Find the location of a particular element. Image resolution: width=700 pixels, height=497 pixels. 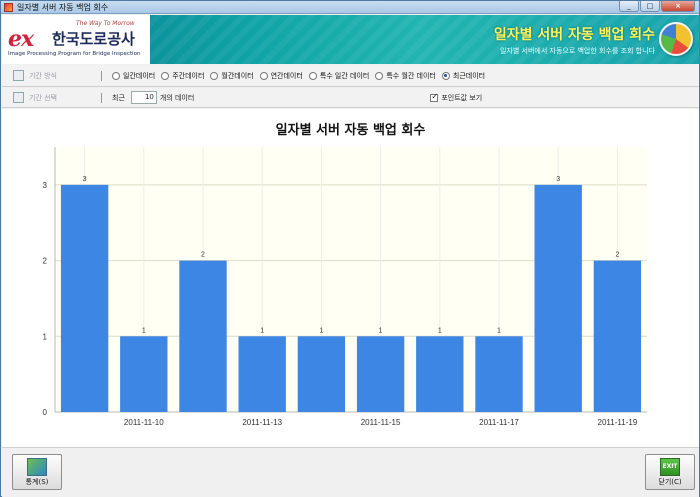

banner-description: 일자별 서버에서 자동으로 백업한 회수를 조회 합니다 is located at coordinates (577, 51).